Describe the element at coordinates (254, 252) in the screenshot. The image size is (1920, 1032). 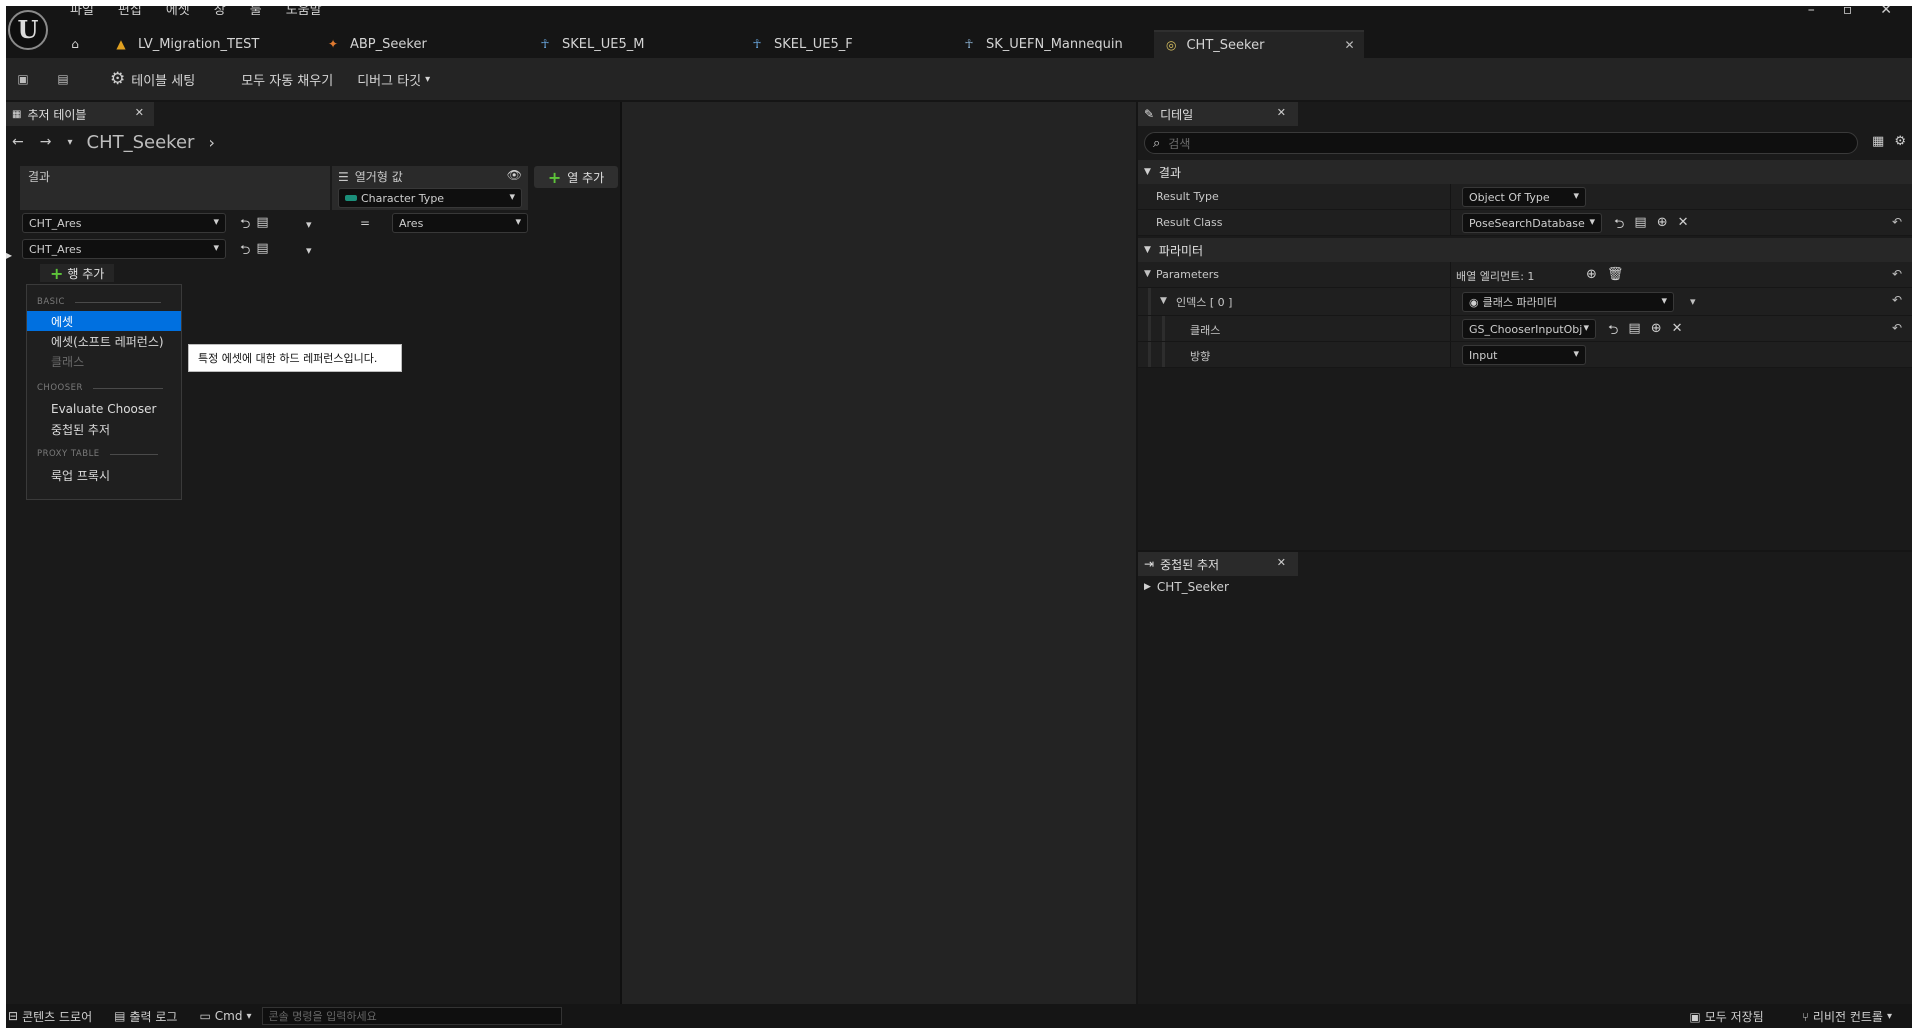
I see `row-2-actions: ⮌ ▤` at that location.